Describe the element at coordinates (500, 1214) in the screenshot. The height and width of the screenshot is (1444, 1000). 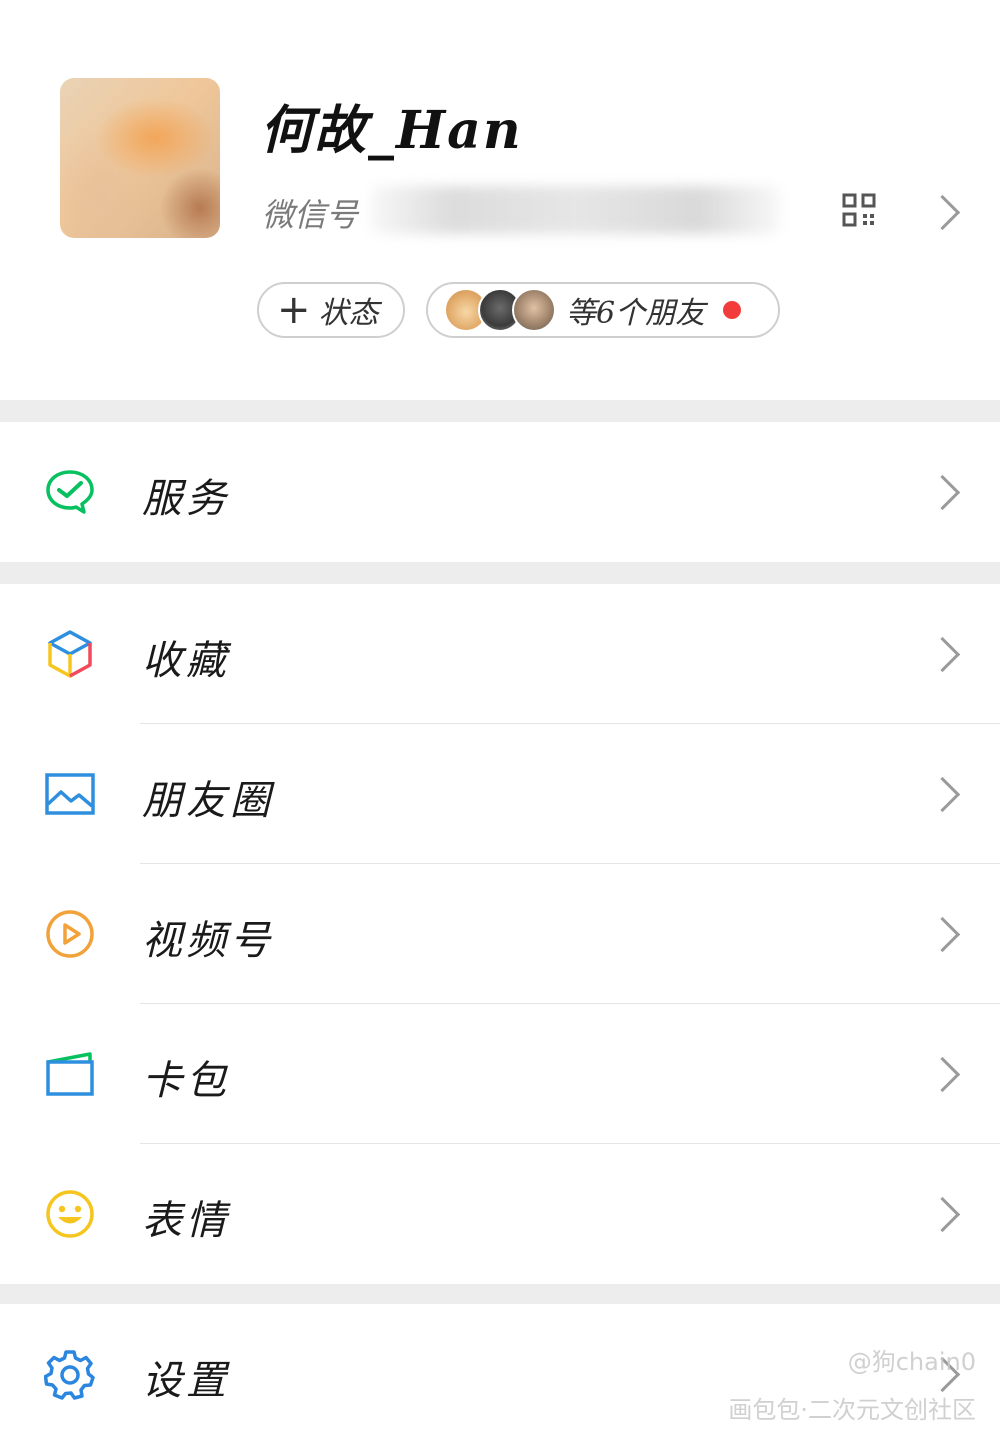
I see `menu-item-stickers: 表情` at that location.